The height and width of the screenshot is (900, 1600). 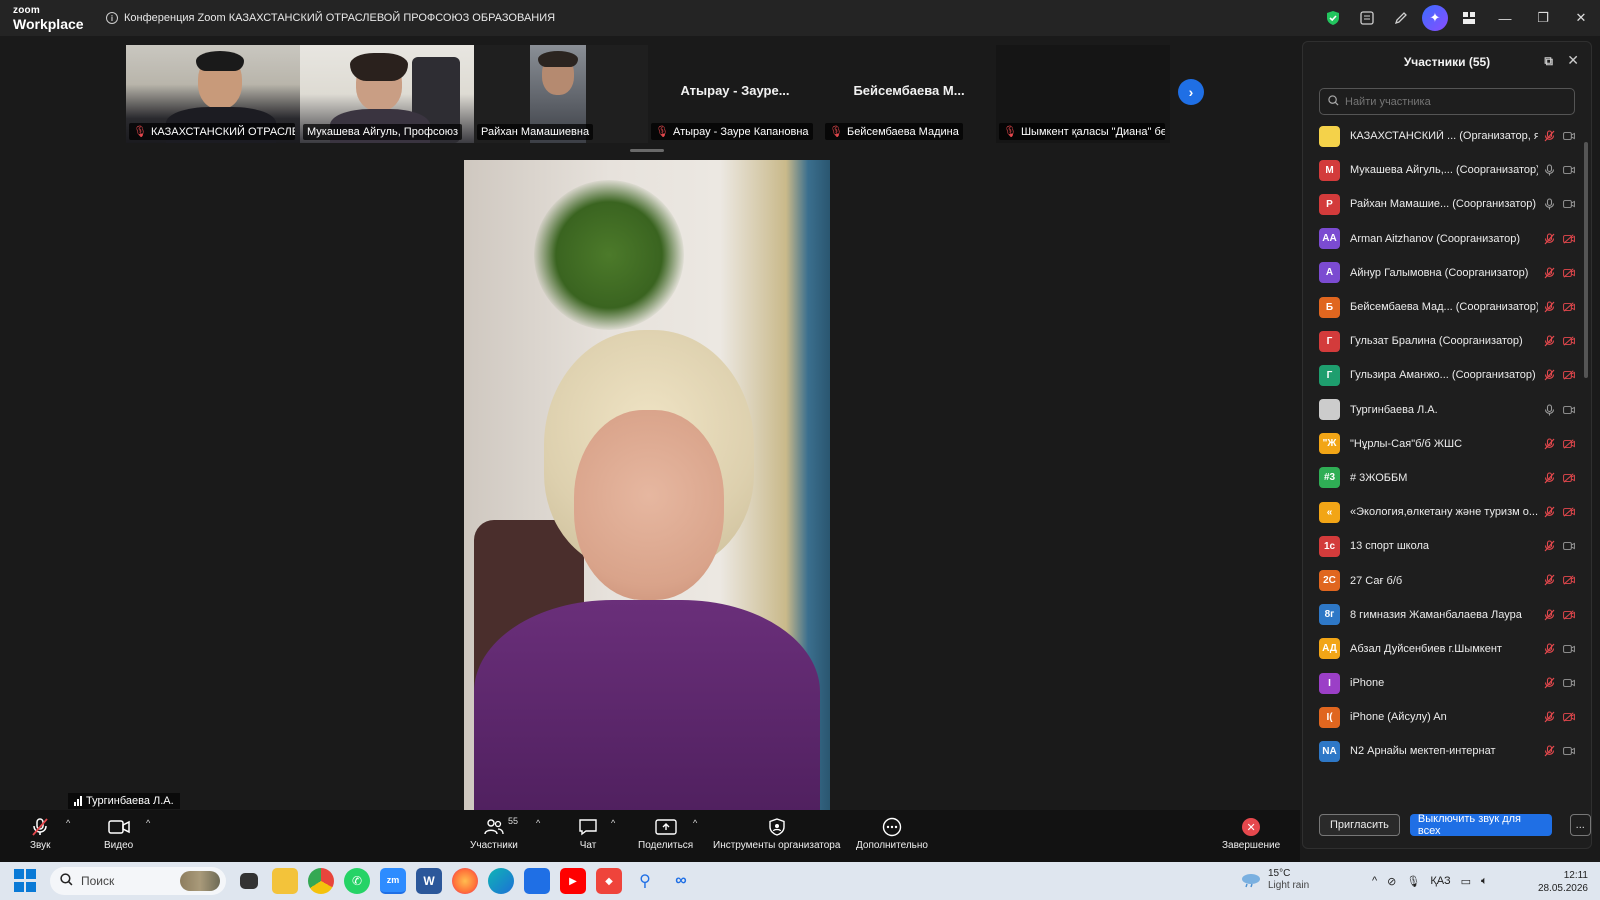 What do you see at coordinates (1505, 18) in the screenshot?
I see `minimize-button: —` at bounding box center [1505, 18].